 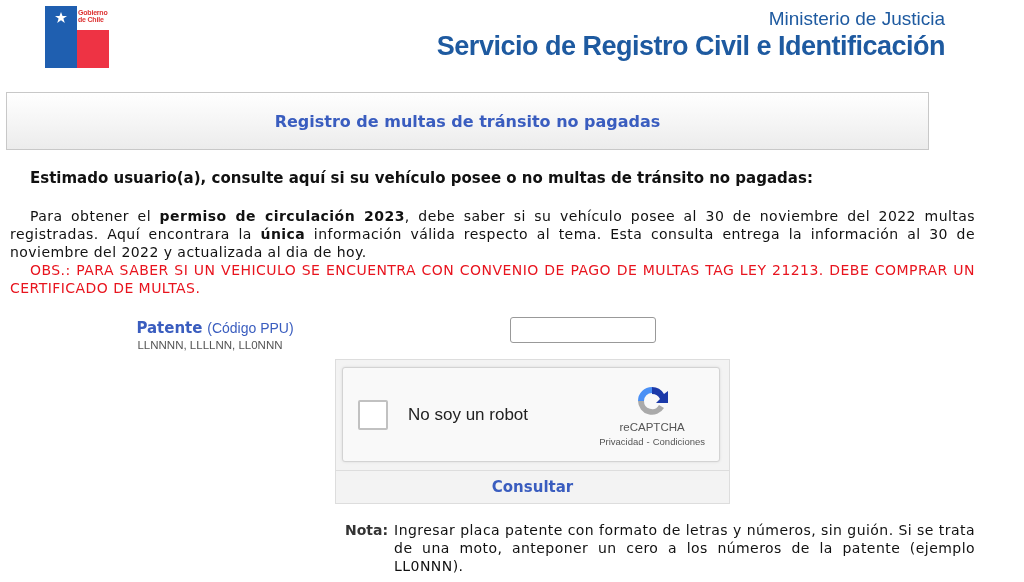 I want to click on service-name: Servicio de Registro Civil e Identificación, so click(x=690, y=46).